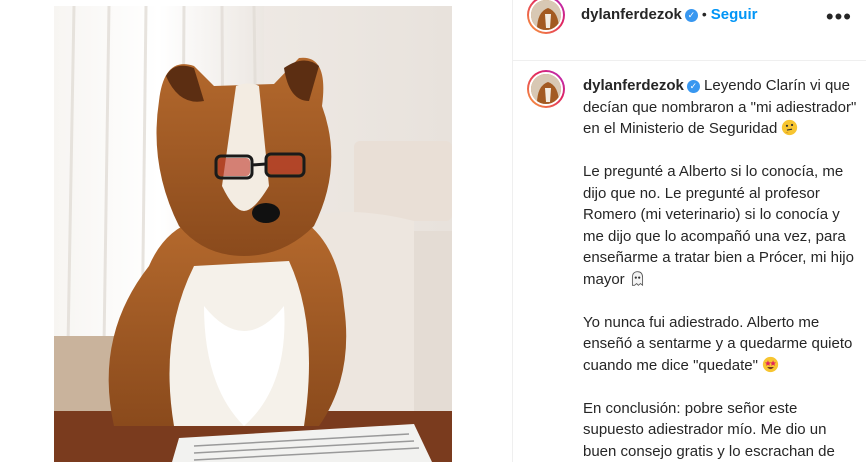 The image size is (866, 462). Describe the element at coordinates (734, 14) in the screenshot. I see `follow-button: Seguir` at that location.